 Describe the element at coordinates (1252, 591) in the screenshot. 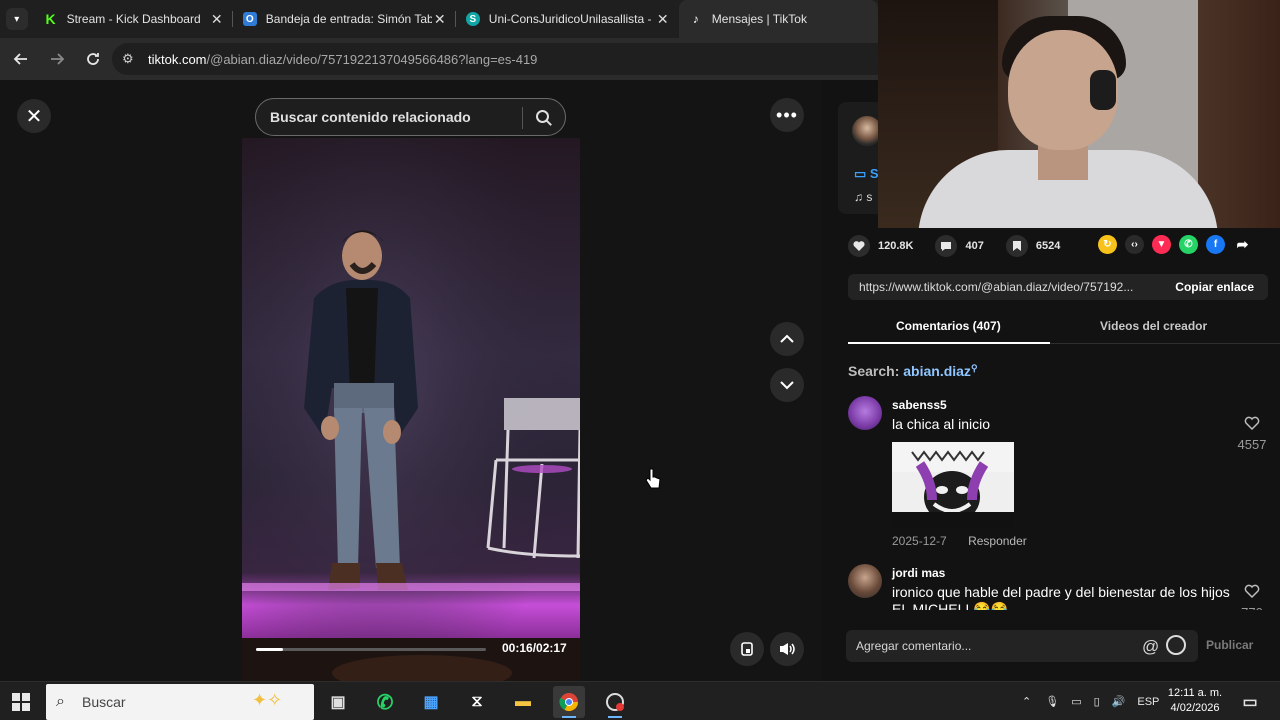

I see `heart-outline-icon` at that location.